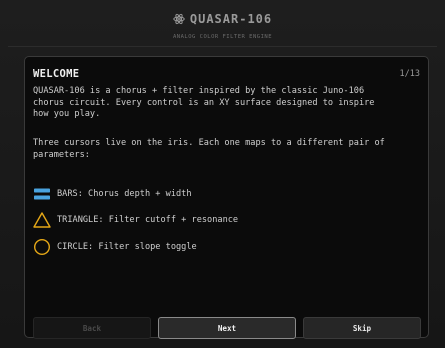  I want to click on legend-label-circle: CIRCLE: Filter slope toggle, so click(127, 247).